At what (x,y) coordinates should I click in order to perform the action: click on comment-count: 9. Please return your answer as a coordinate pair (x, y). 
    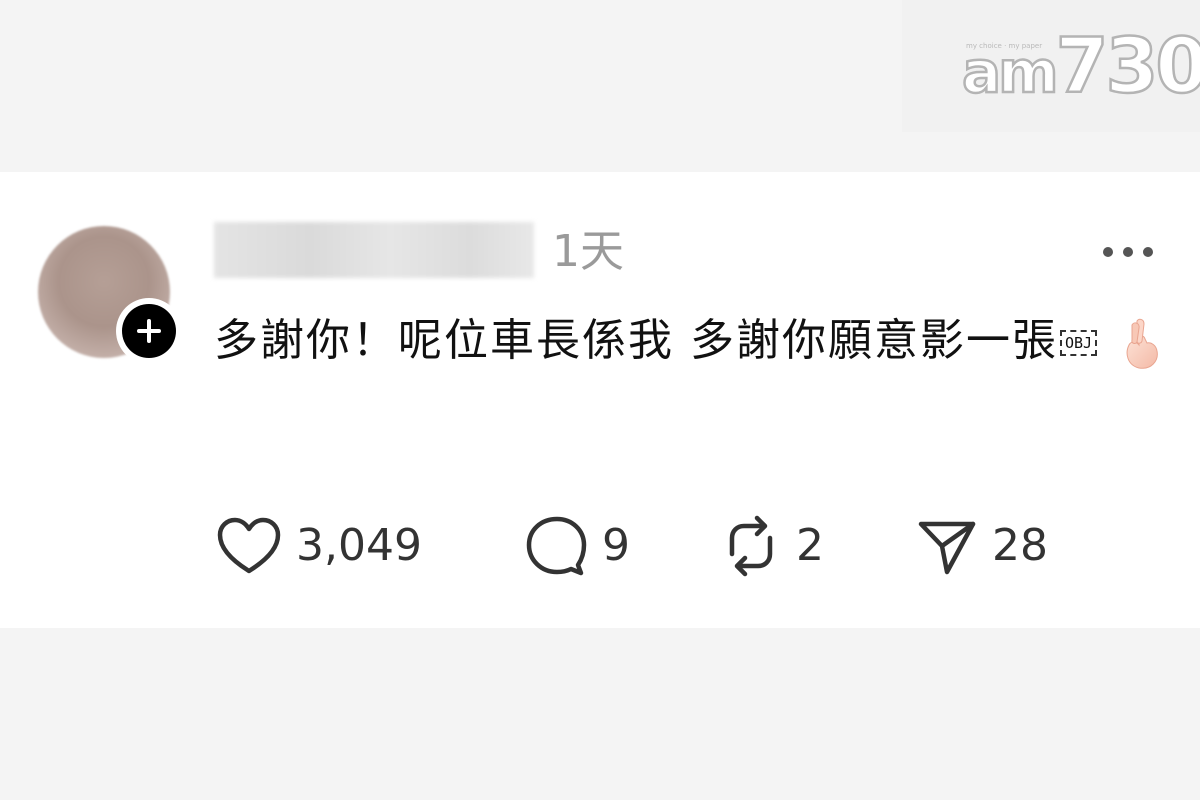
    Looking at the image, I should click on (616, 545).